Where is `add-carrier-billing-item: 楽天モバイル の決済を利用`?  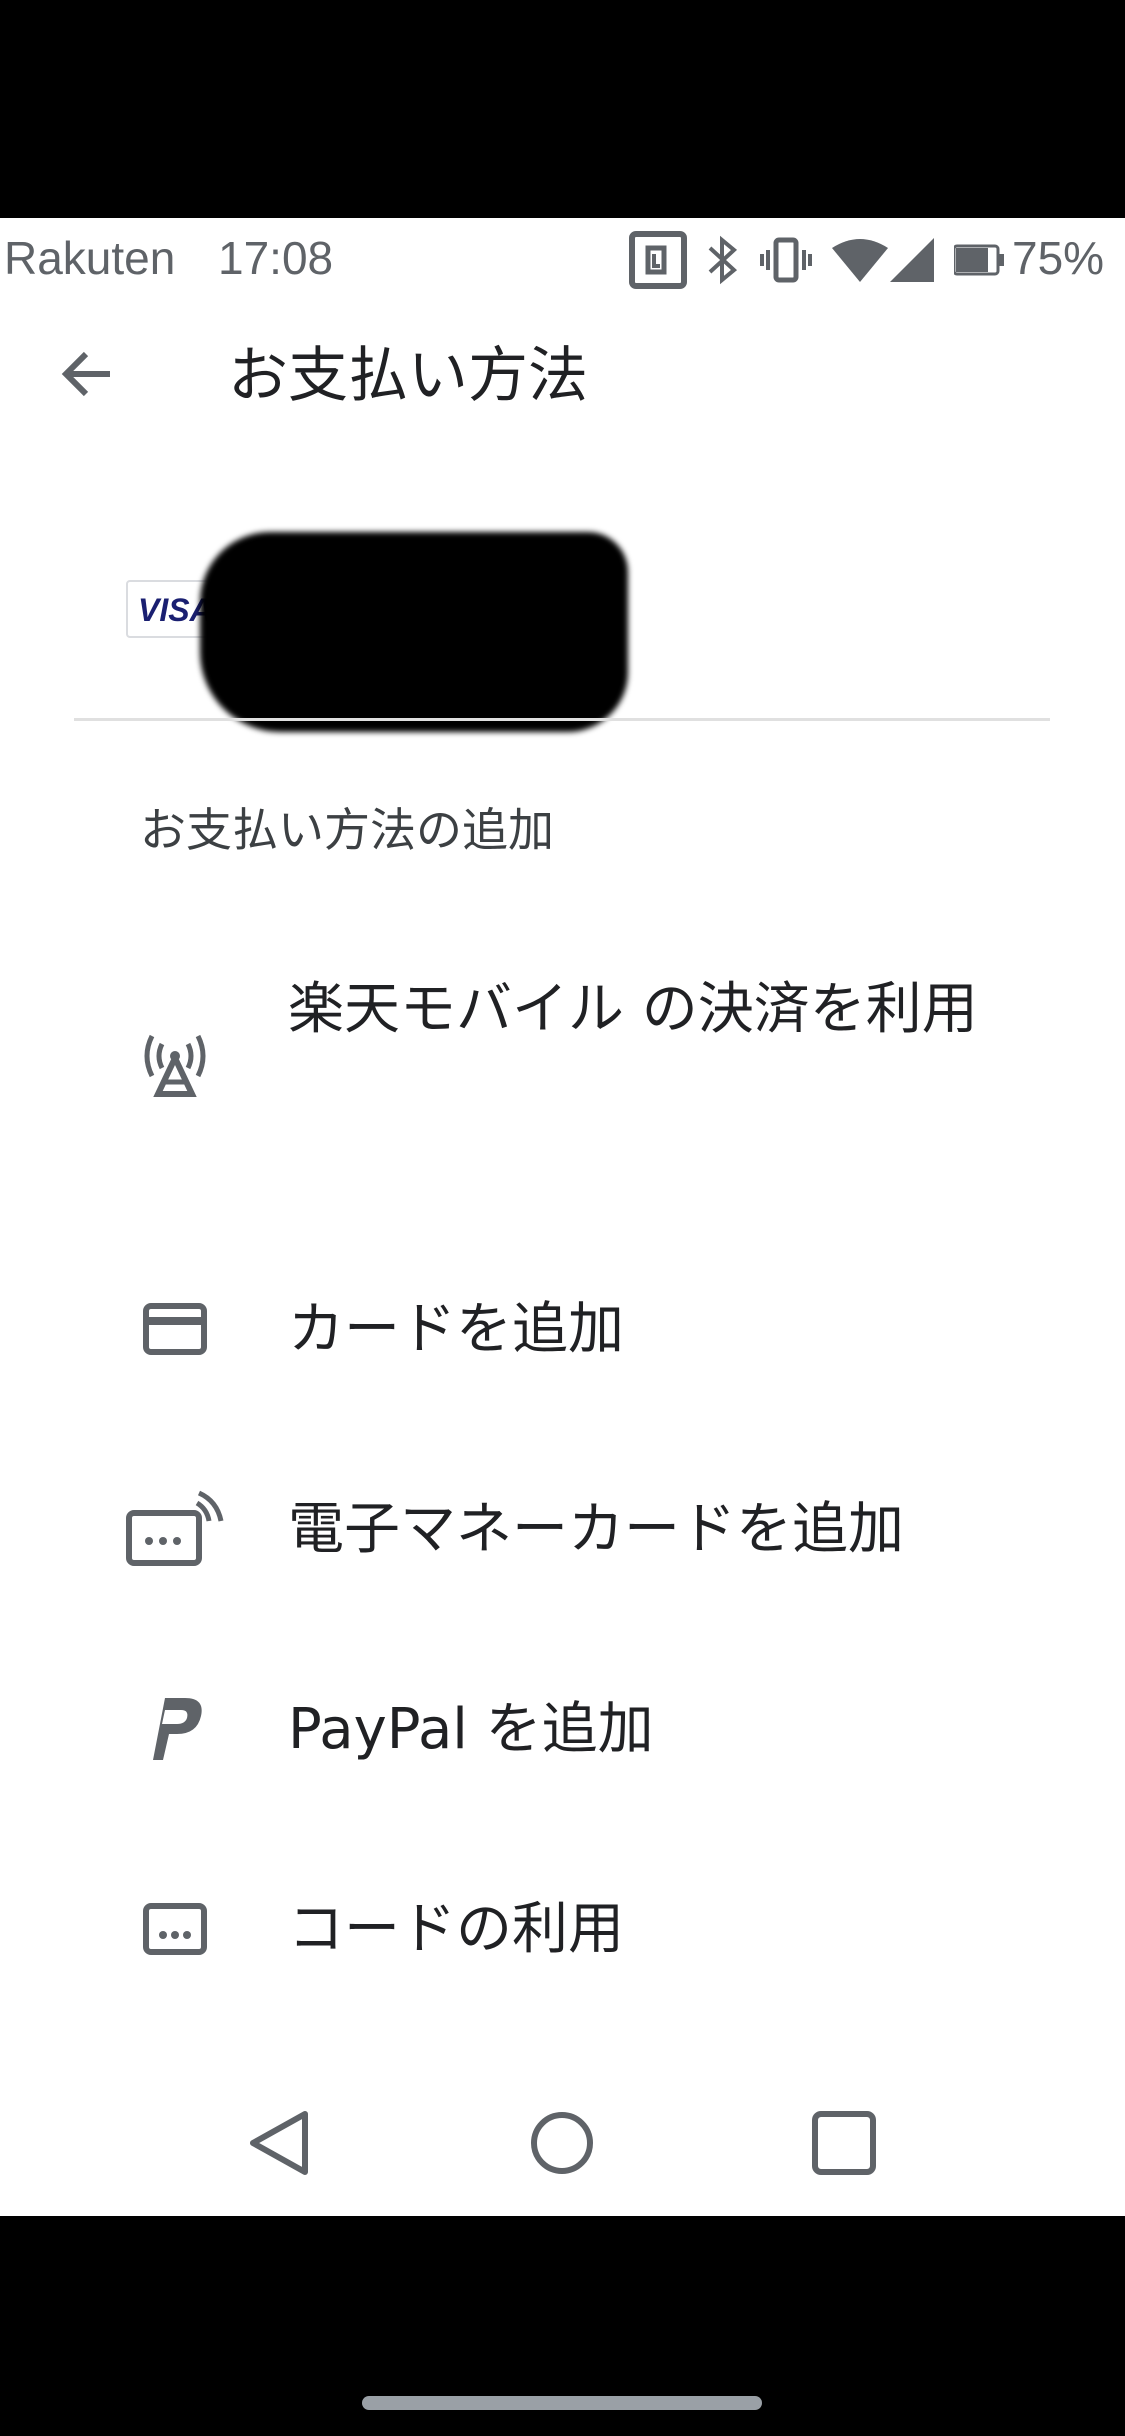
add-carrier-billing-item: 楽天モバイル の決済を利用 is located at coordinates (562, 1068).